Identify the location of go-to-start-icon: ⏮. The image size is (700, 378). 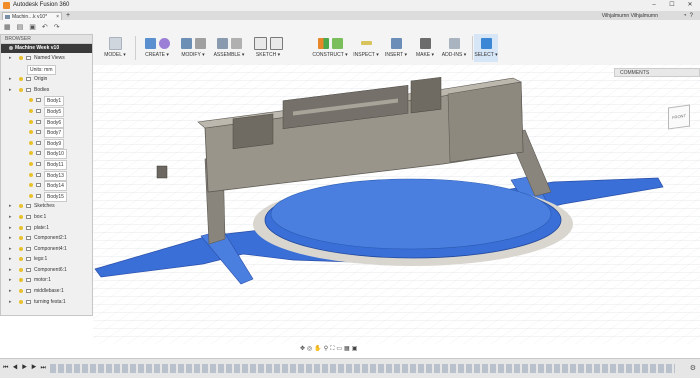
(7, 368).